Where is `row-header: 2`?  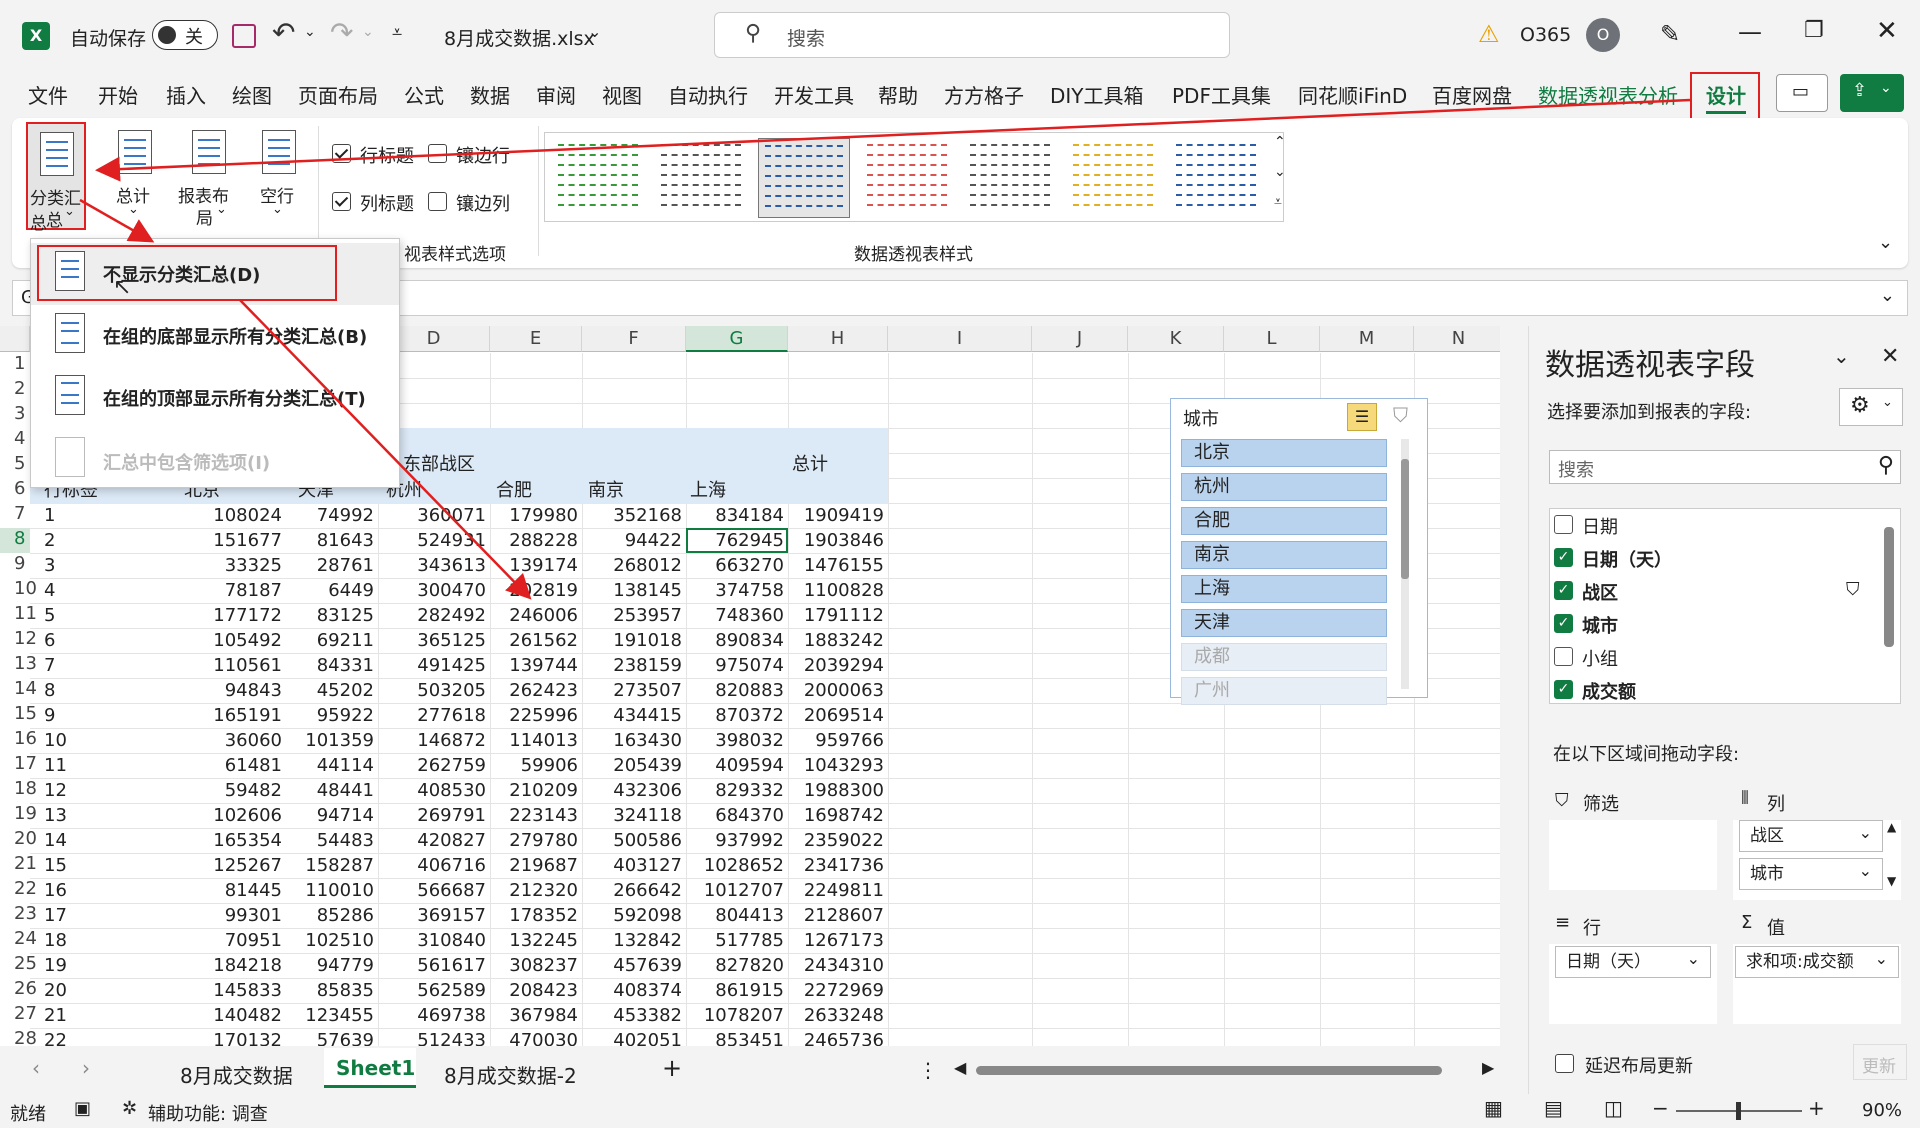 row-header: 2 is located at coordinates (15, 390).